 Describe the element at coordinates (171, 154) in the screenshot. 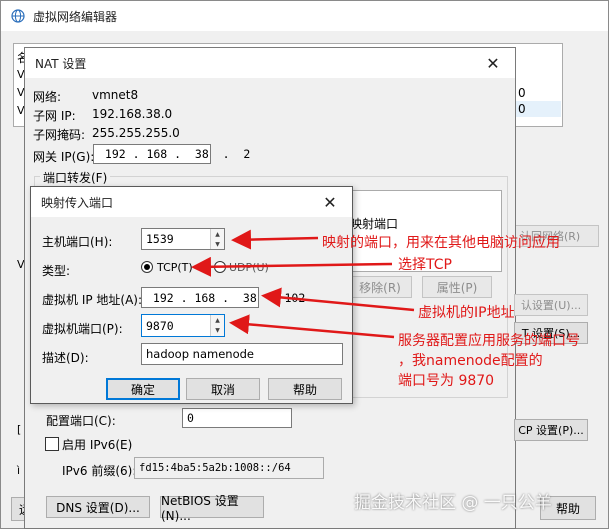

I see `gateway-ip-field: 192 . 168 . 38 . 2` at that location.